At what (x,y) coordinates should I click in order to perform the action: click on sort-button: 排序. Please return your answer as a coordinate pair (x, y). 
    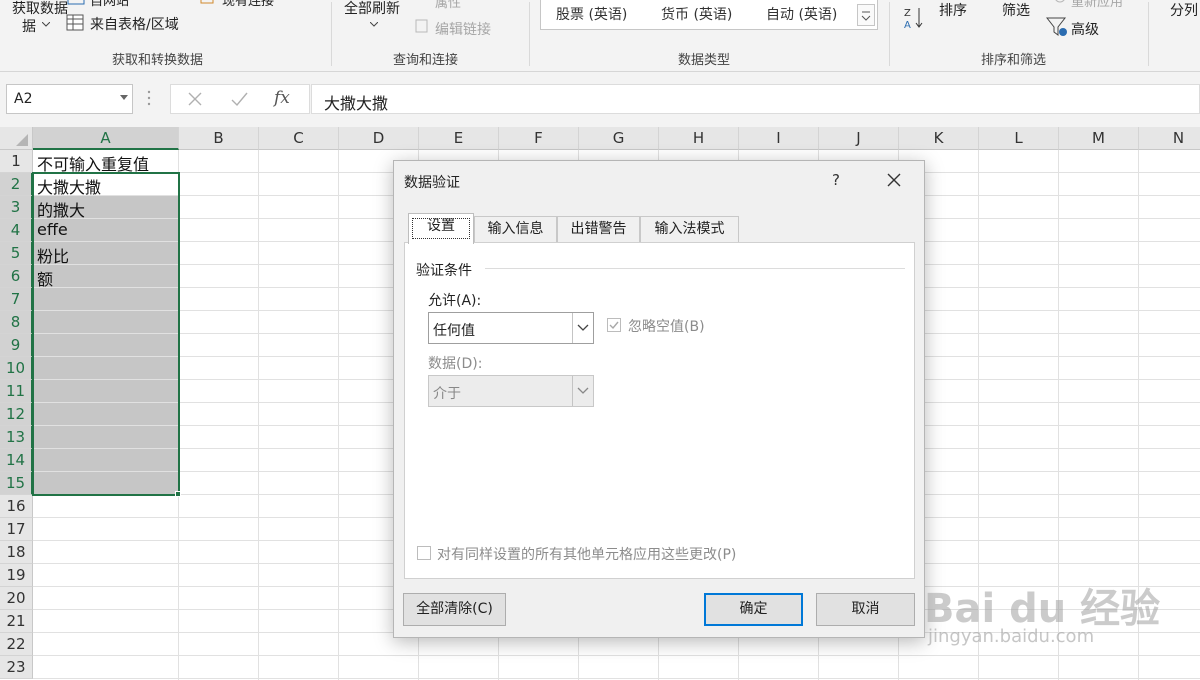
    Looking at the image, I should click on (953, 10).